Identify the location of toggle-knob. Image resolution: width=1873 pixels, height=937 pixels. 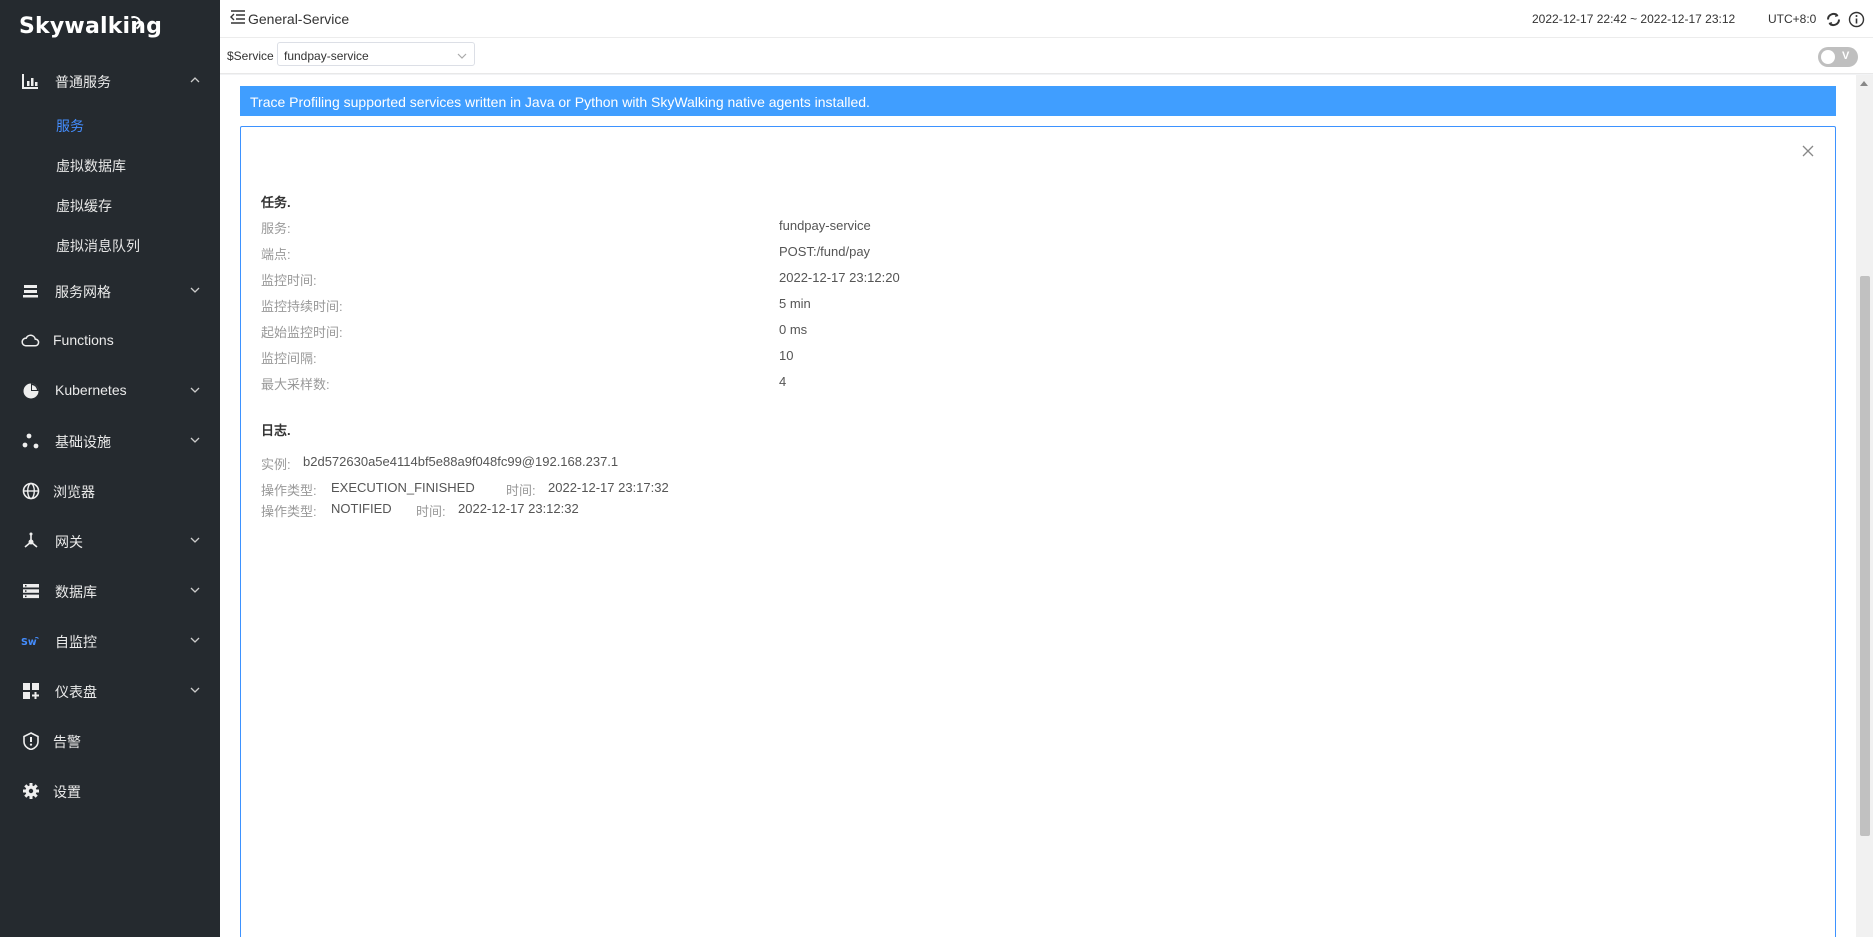
(1828, 57).